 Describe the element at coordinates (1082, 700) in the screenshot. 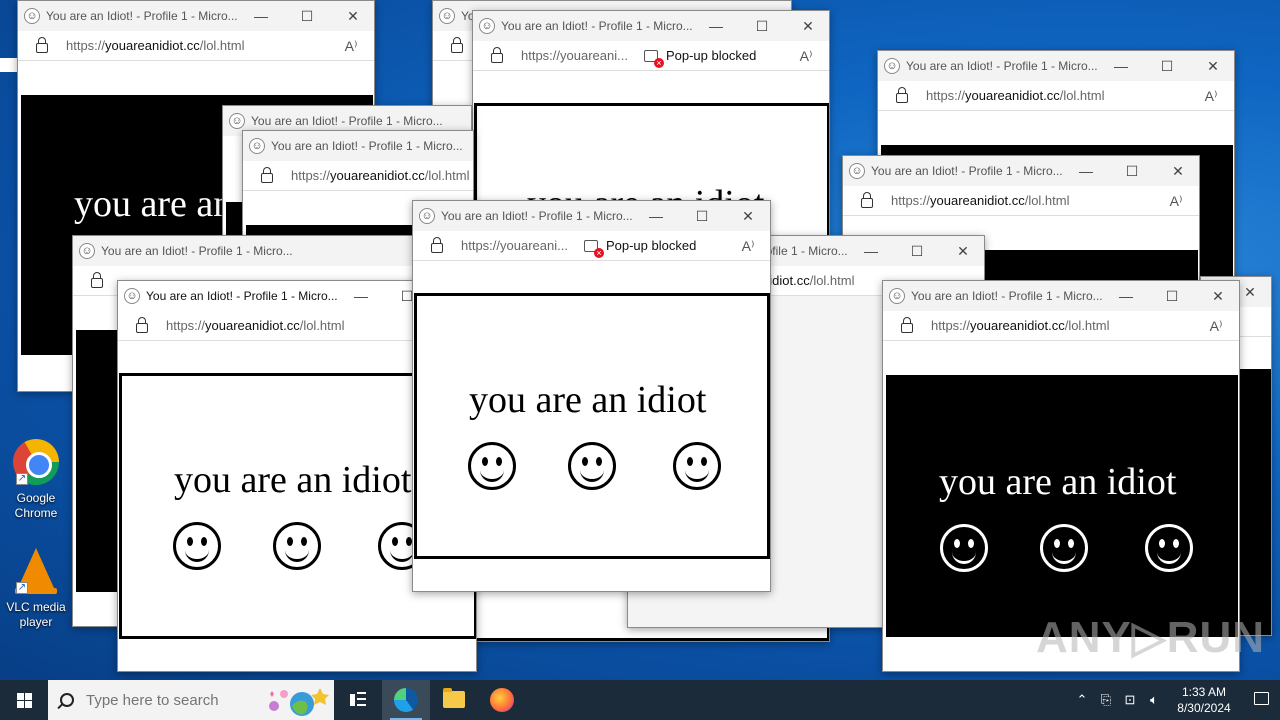

I see `chevron-up-icon: ⌃` at that location.